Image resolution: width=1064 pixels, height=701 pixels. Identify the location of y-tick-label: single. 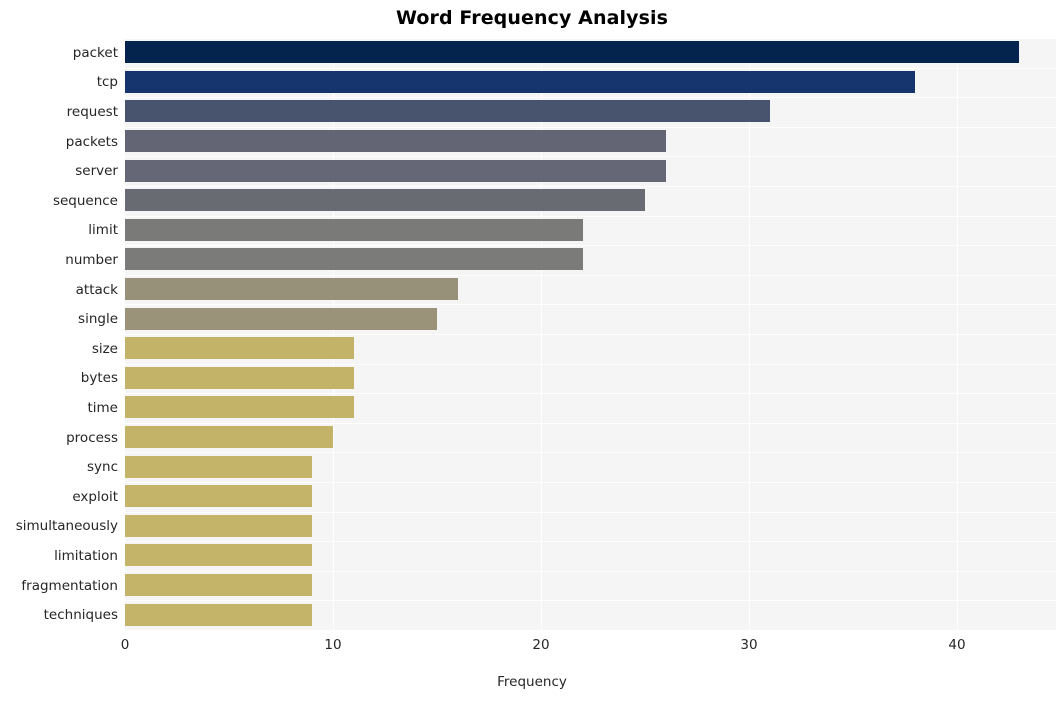
(98, 319).